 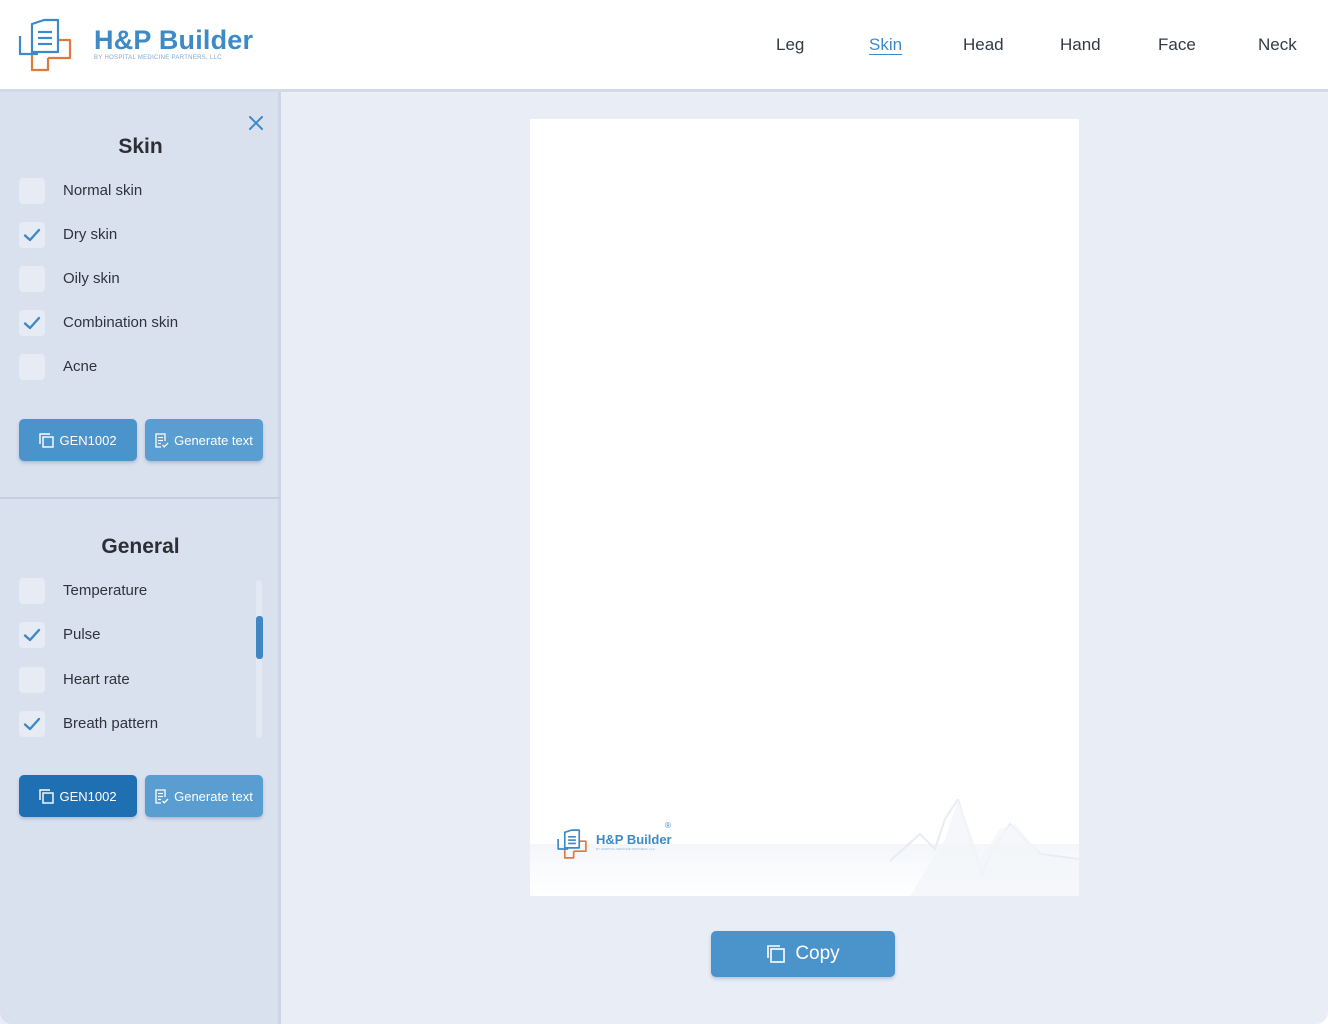 I want to click on checkbox-breath-pattern: Breath pattern, so click(x=139, y=724).